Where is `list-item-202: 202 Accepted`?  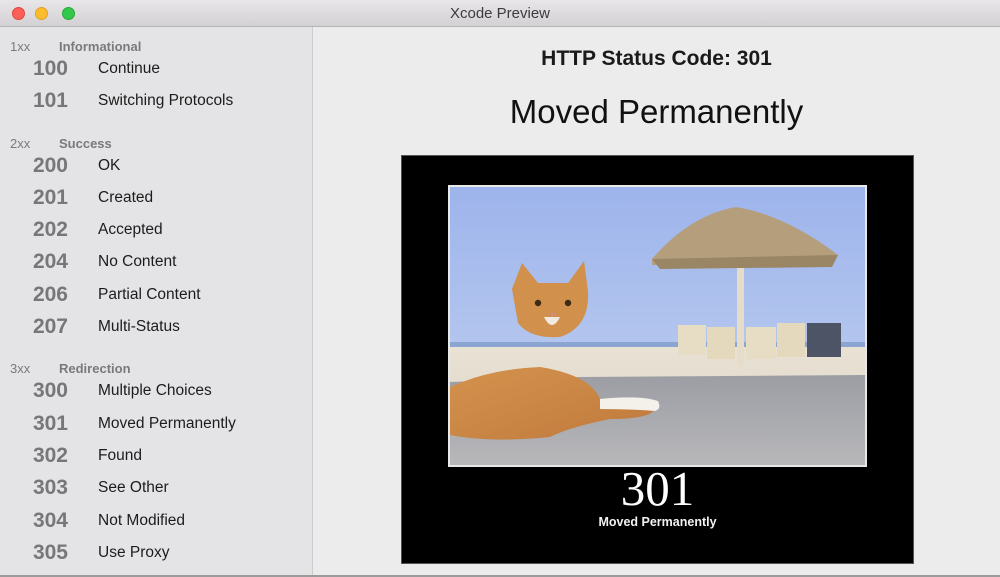
list-item-202: 202 Accepted is located at coordinates (156, 228).